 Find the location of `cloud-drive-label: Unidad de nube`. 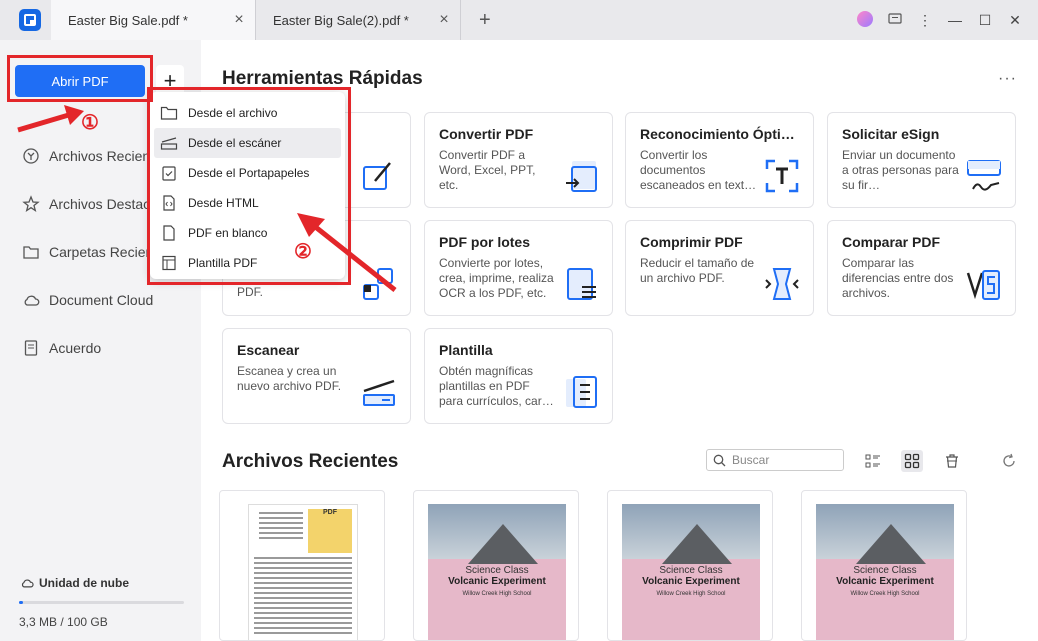

cloud-drive-label: Unidad de nube is located at coordinates (74, 583).